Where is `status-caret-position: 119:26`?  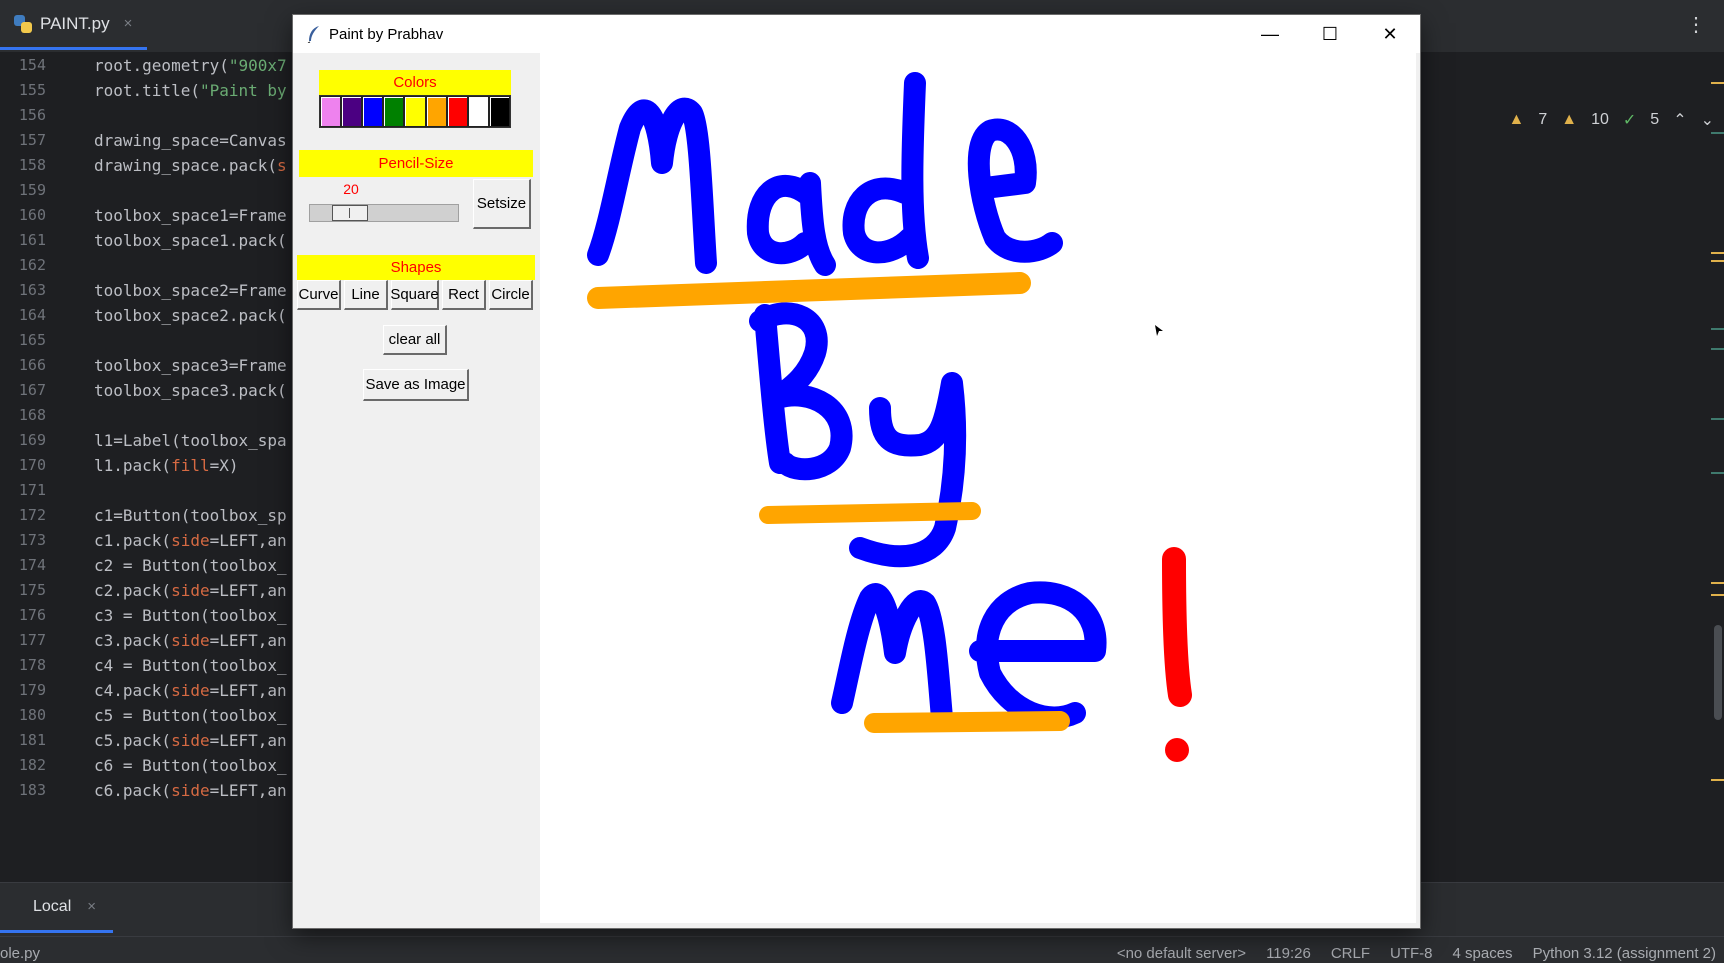
status-caret-position: 119:26 is located at coordinates (1288, 953).